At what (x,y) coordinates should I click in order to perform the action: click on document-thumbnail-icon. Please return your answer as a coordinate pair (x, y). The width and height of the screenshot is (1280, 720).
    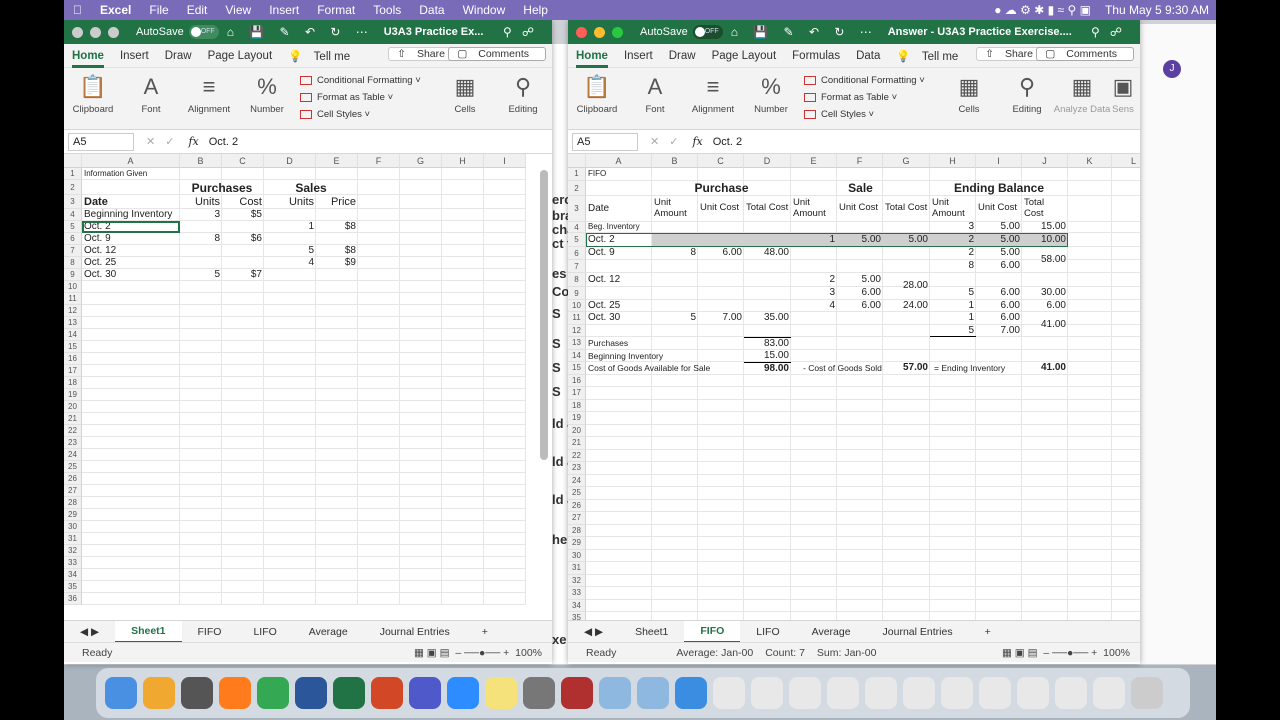
    Looking at the image, I should click on (881, 693).